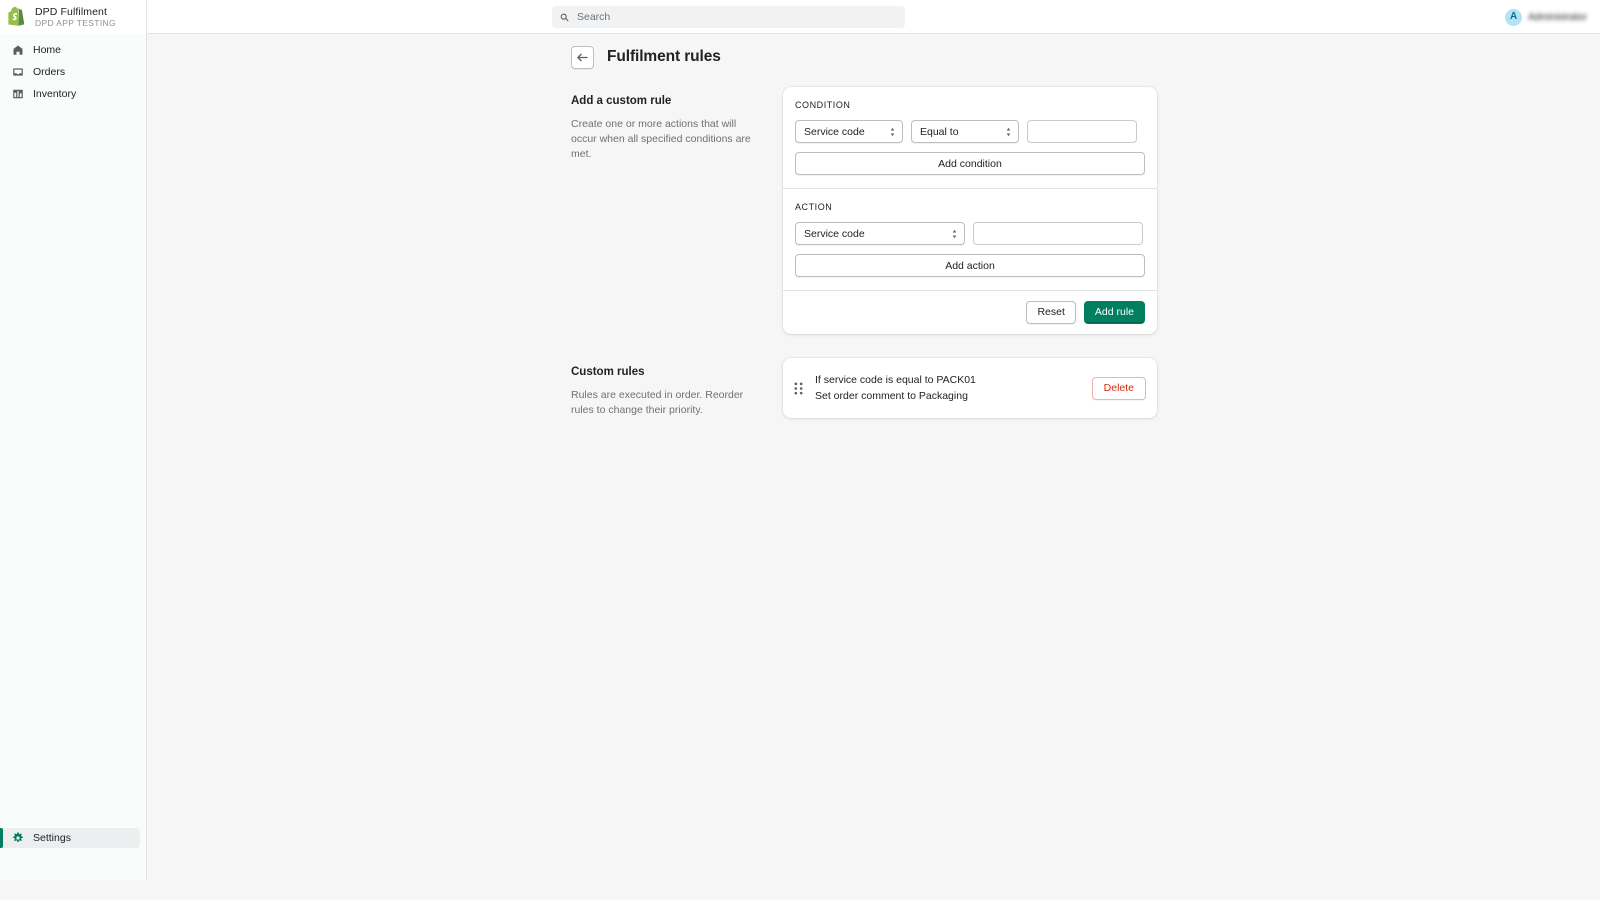 The image size is (1600, 900). I want to click on sidebar-nav: Home Orders Inventory, so click(73, 69).